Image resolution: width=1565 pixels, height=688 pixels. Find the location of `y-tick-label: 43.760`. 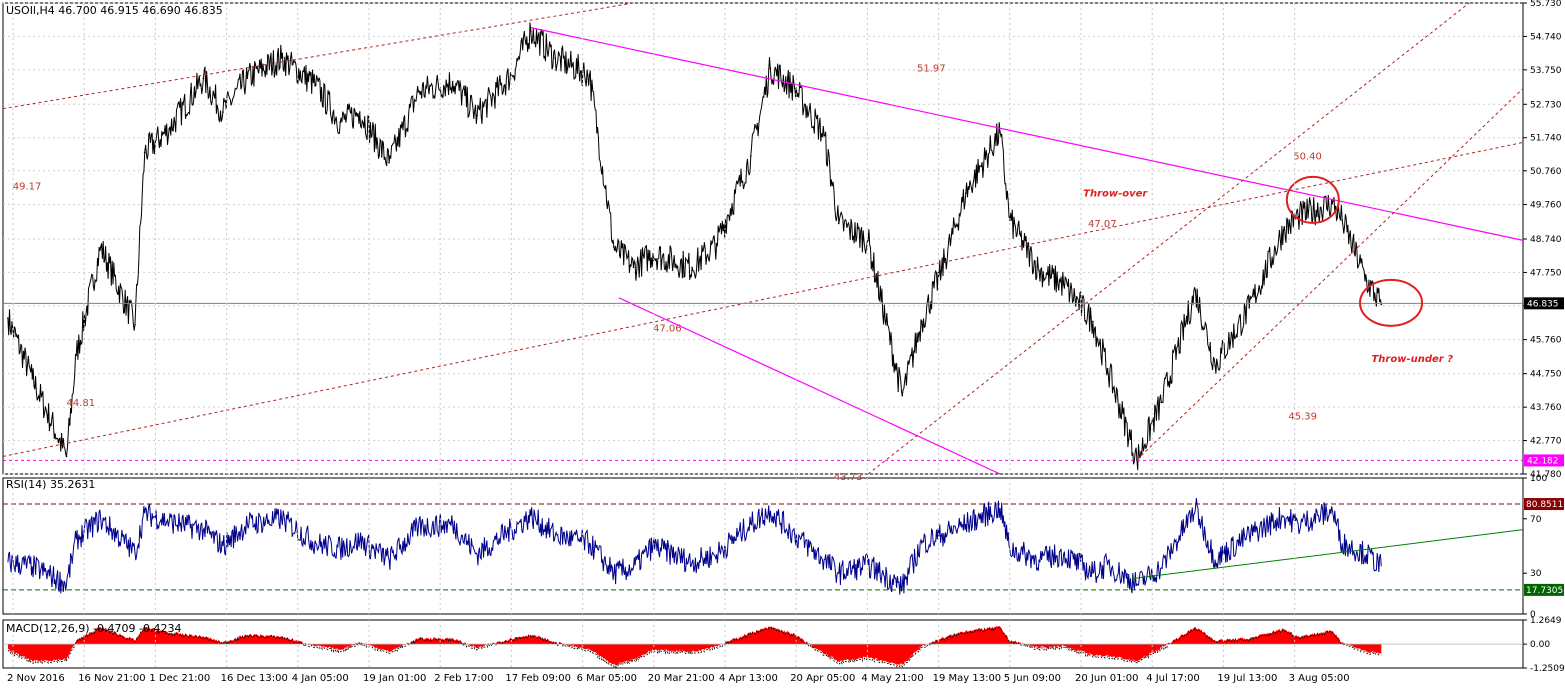

y-tick-label: 43.760 is located at coordinates (1546, 408).